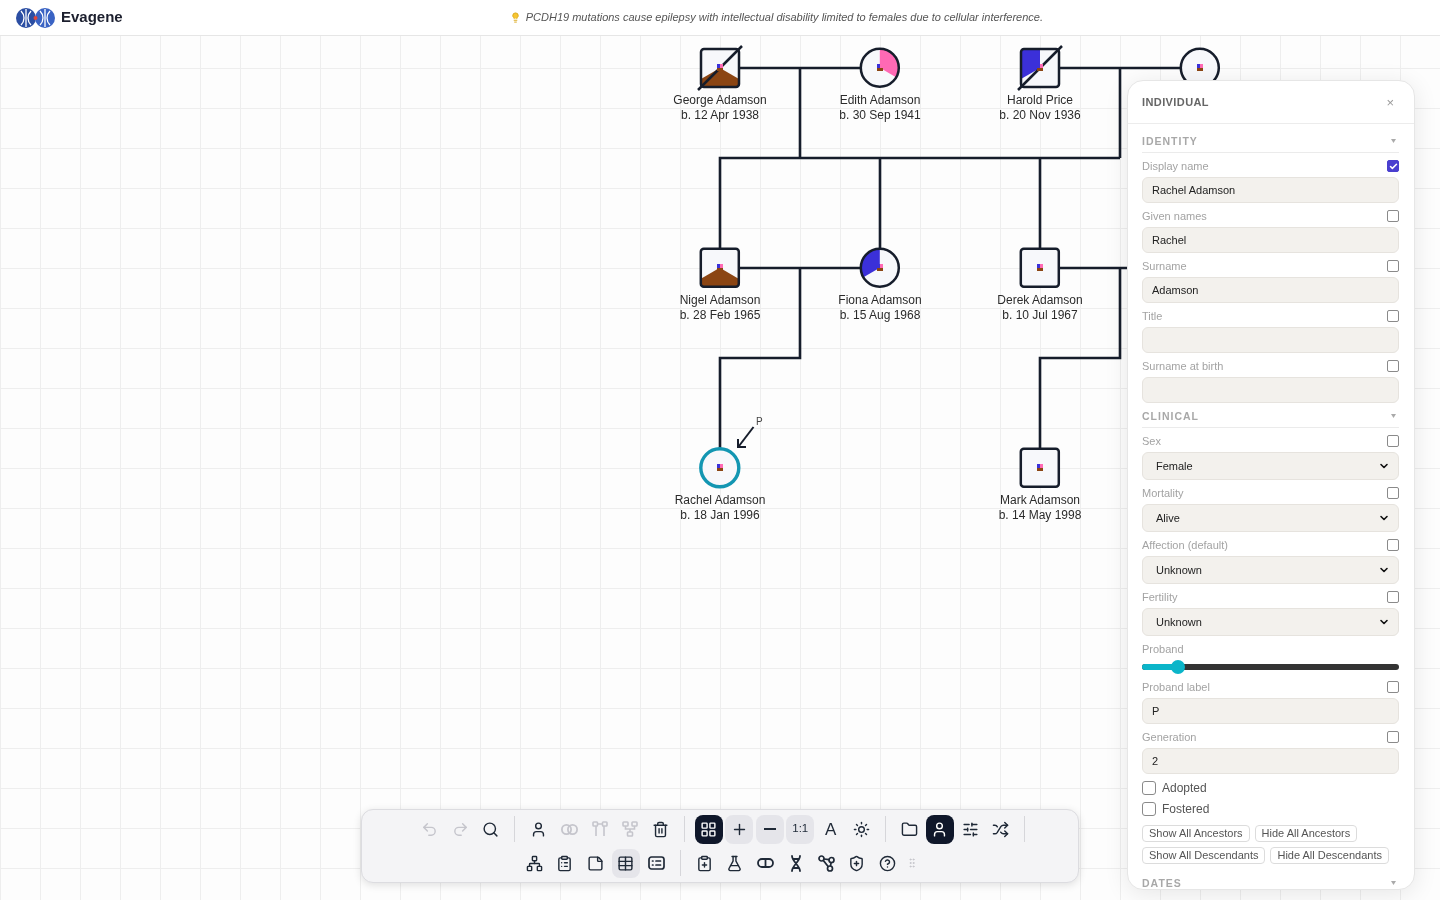  Describe the element at coordinates (1163, 649) in the screenshot. I see `field-label: Proband` at that location.